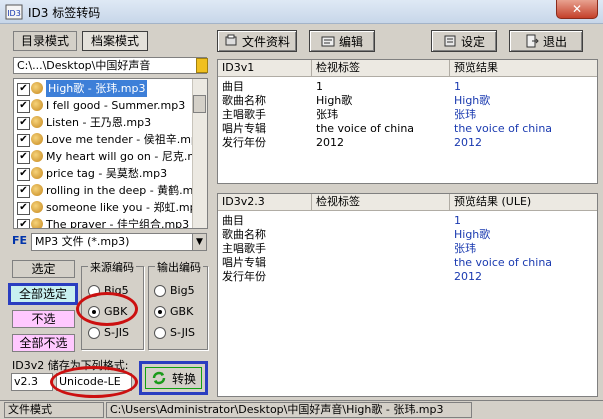  Describe the element at coordinates (43, 294) in the screenshot. I see `select-all-button: 全部选定` at that location.